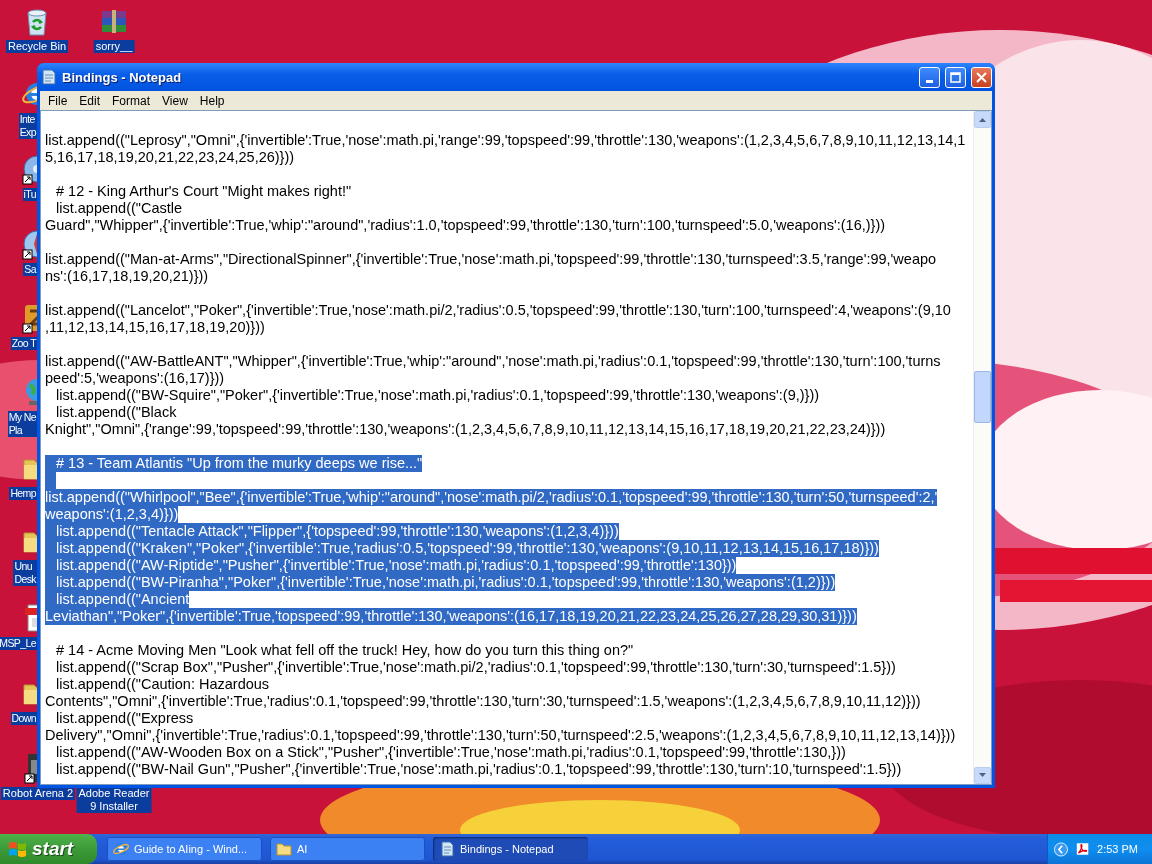  Describe the element at coordinates (48, 849) in the screenshot. I see `start-button: start` at that location.